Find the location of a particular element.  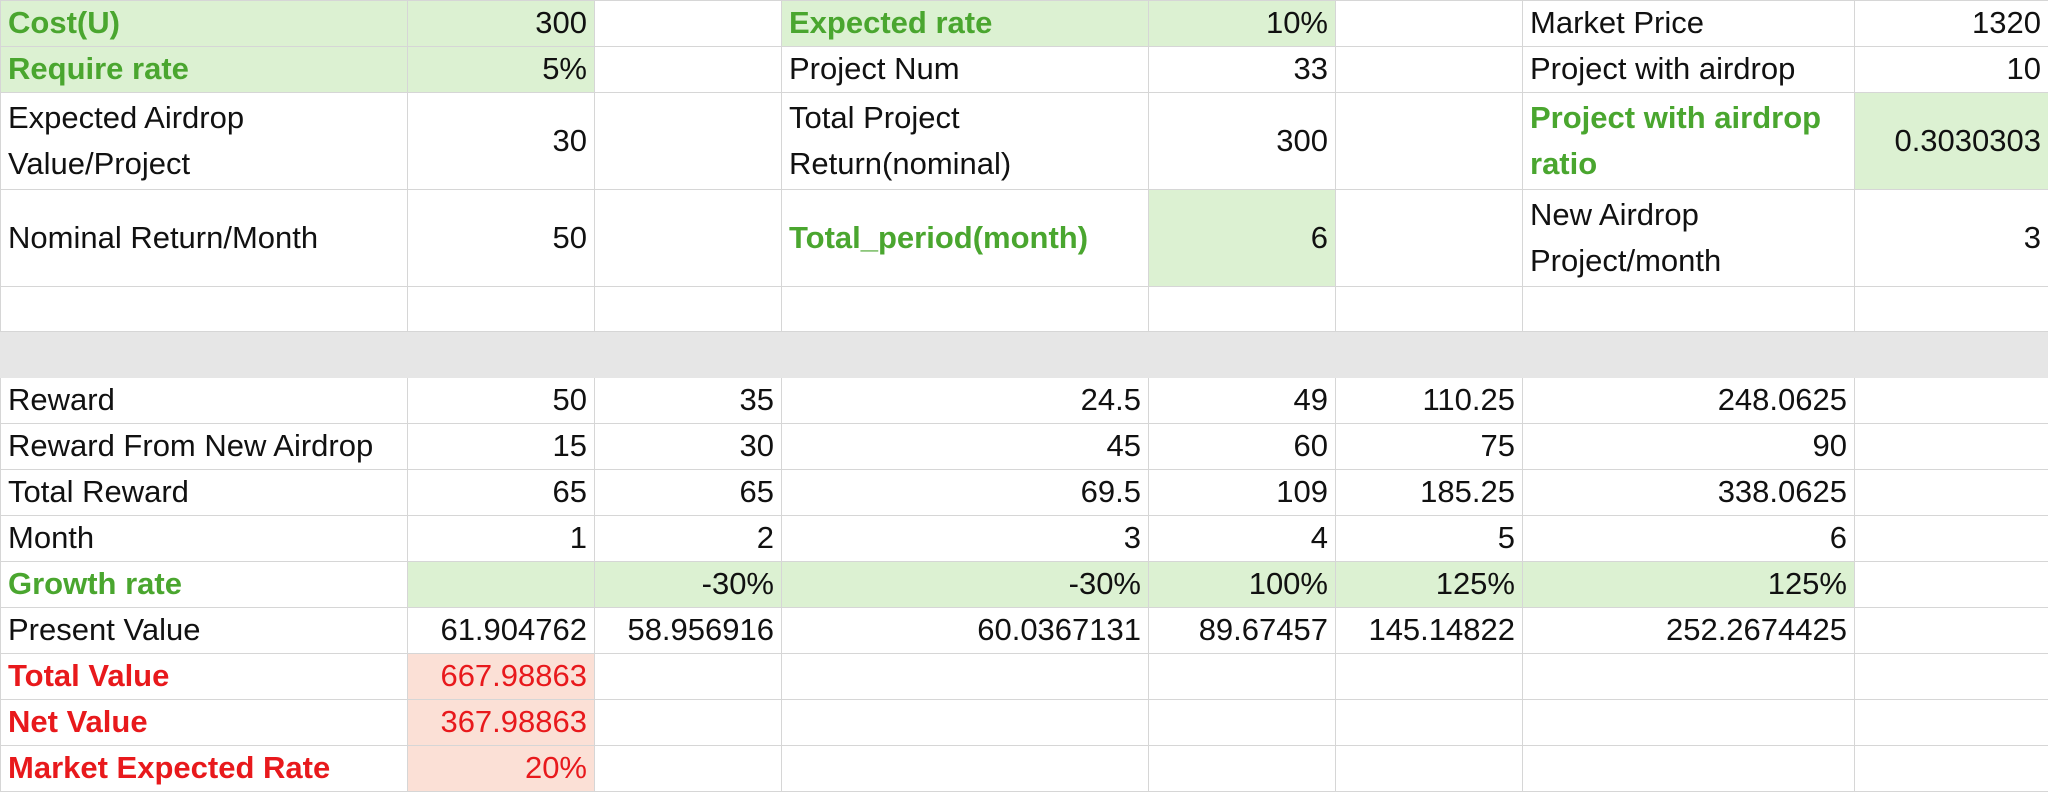

cell-total-reward-2: 65 is located at coordinates (688, 492).